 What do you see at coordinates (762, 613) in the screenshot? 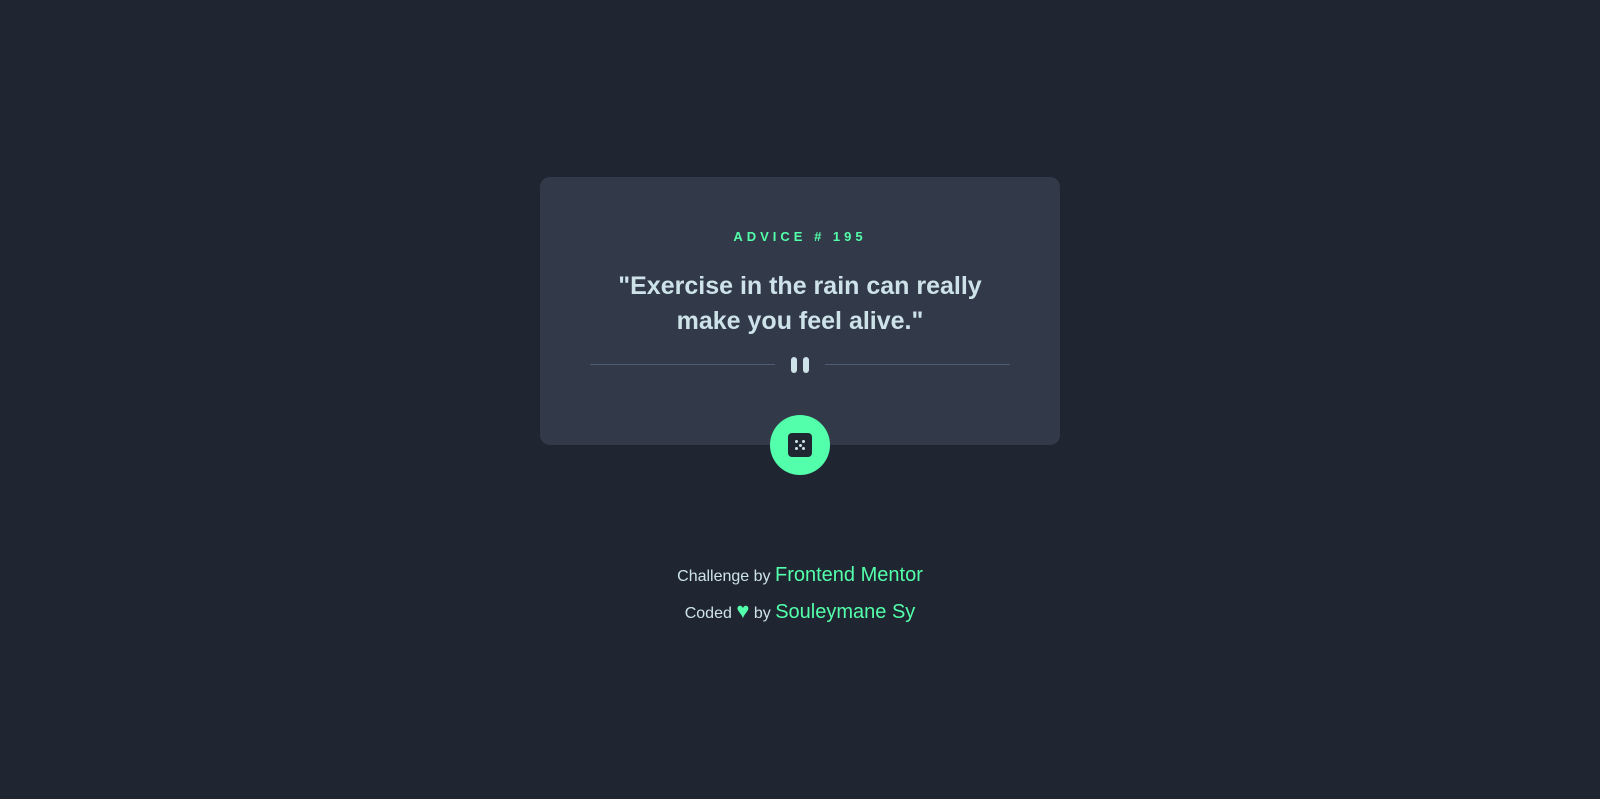
I see `by-text: by` at bounding box center [762, 613].